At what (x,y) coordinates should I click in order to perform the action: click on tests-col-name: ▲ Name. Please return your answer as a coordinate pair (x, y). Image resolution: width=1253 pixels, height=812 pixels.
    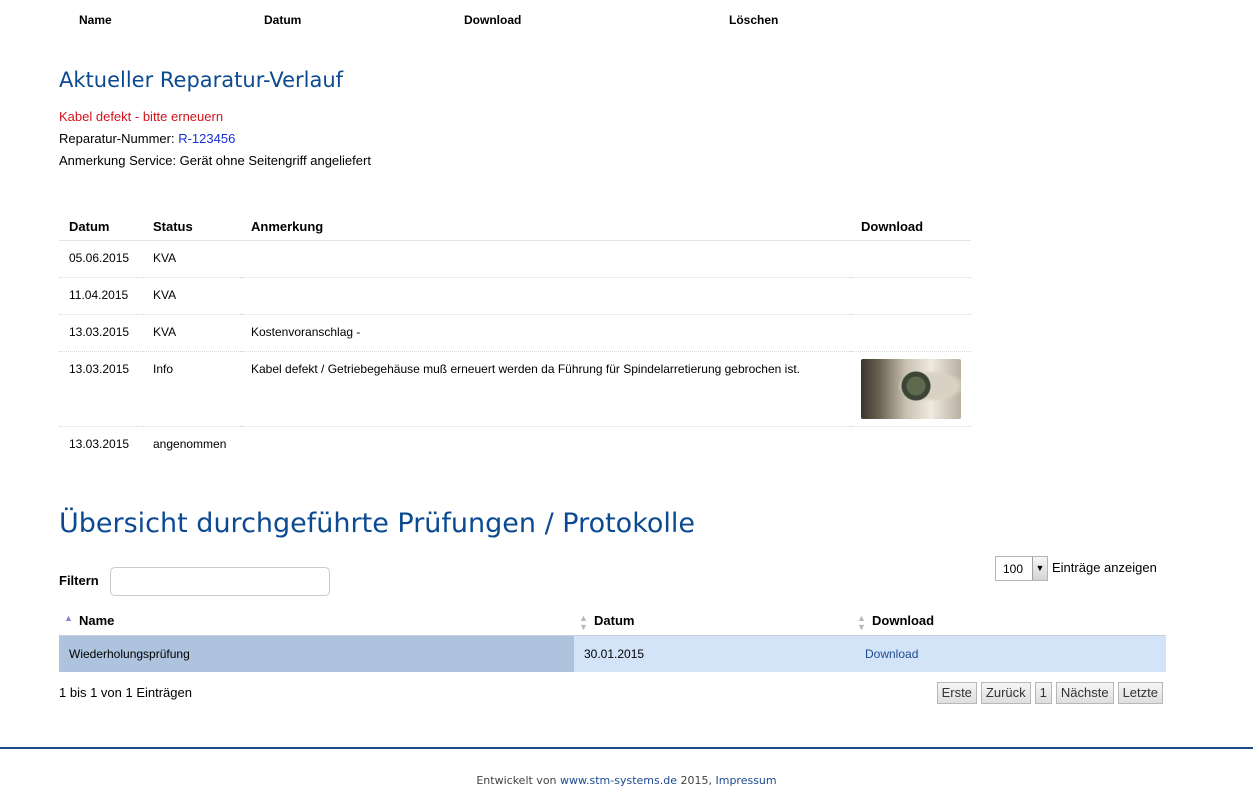
    Looking at the image, I should click on (316, 621).